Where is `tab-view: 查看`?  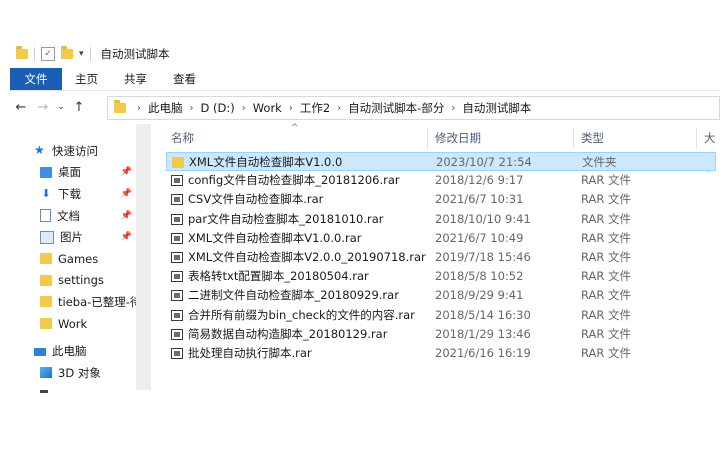 tab-view: 查看 is located at coordinates (184, 79).